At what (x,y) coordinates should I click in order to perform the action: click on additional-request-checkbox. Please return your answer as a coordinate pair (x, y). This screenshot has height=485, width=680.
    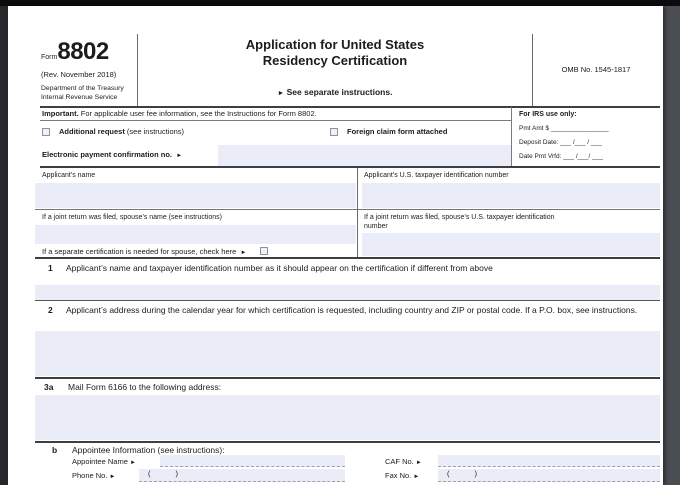
    Looking at the image, I should click on (46, 132).